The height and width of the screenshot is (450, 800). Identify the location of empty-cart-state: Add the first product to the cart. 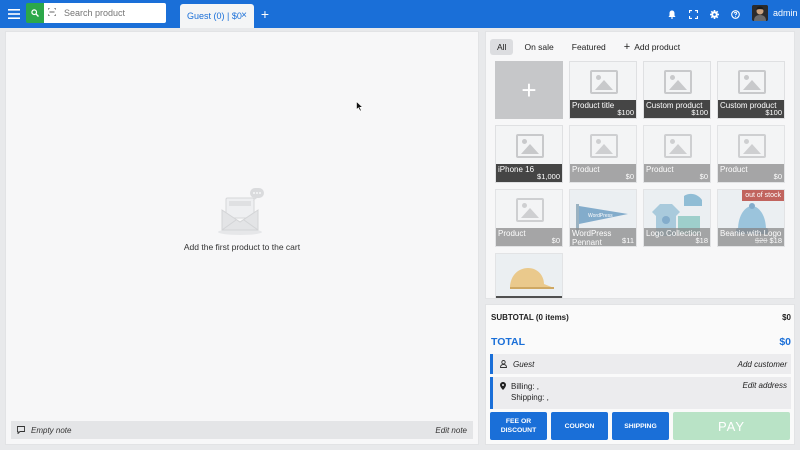
(242, 217).